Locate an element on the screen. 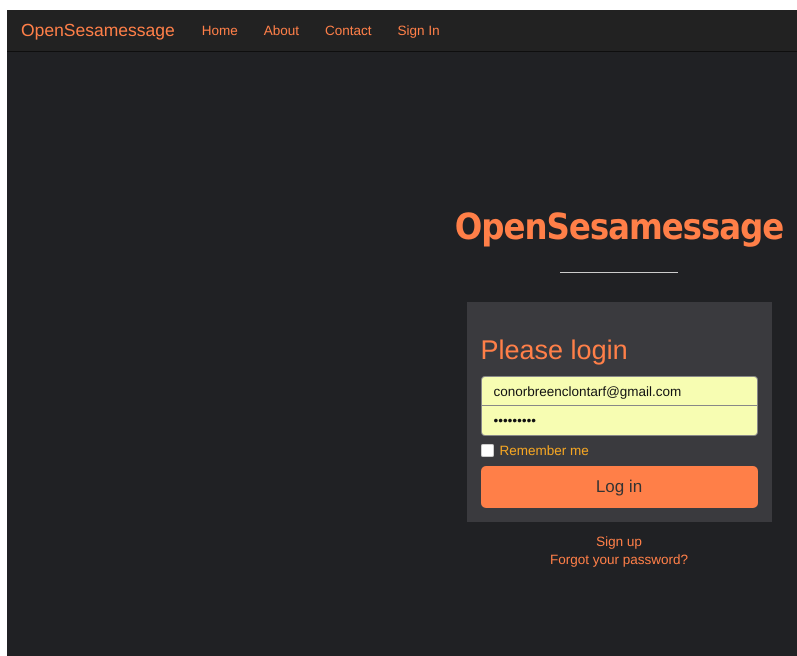 Image resolution: width=797 pixels, height=656 pixels. app-title: OpenSesamessage is located at coordinates (619, 228).